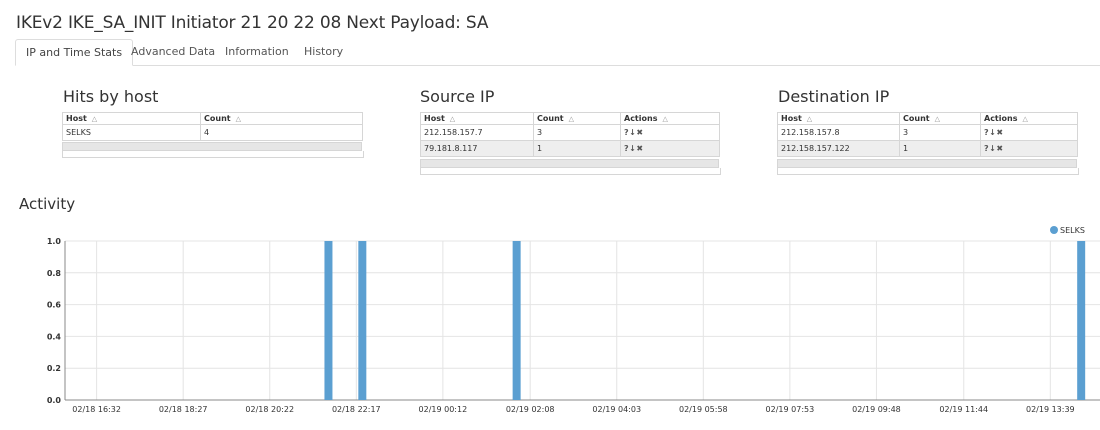  What do you see at coordinates (54, 400) in the screenshot?
I see `y-tick-label: 0.0` at bounding box center [54, 400].